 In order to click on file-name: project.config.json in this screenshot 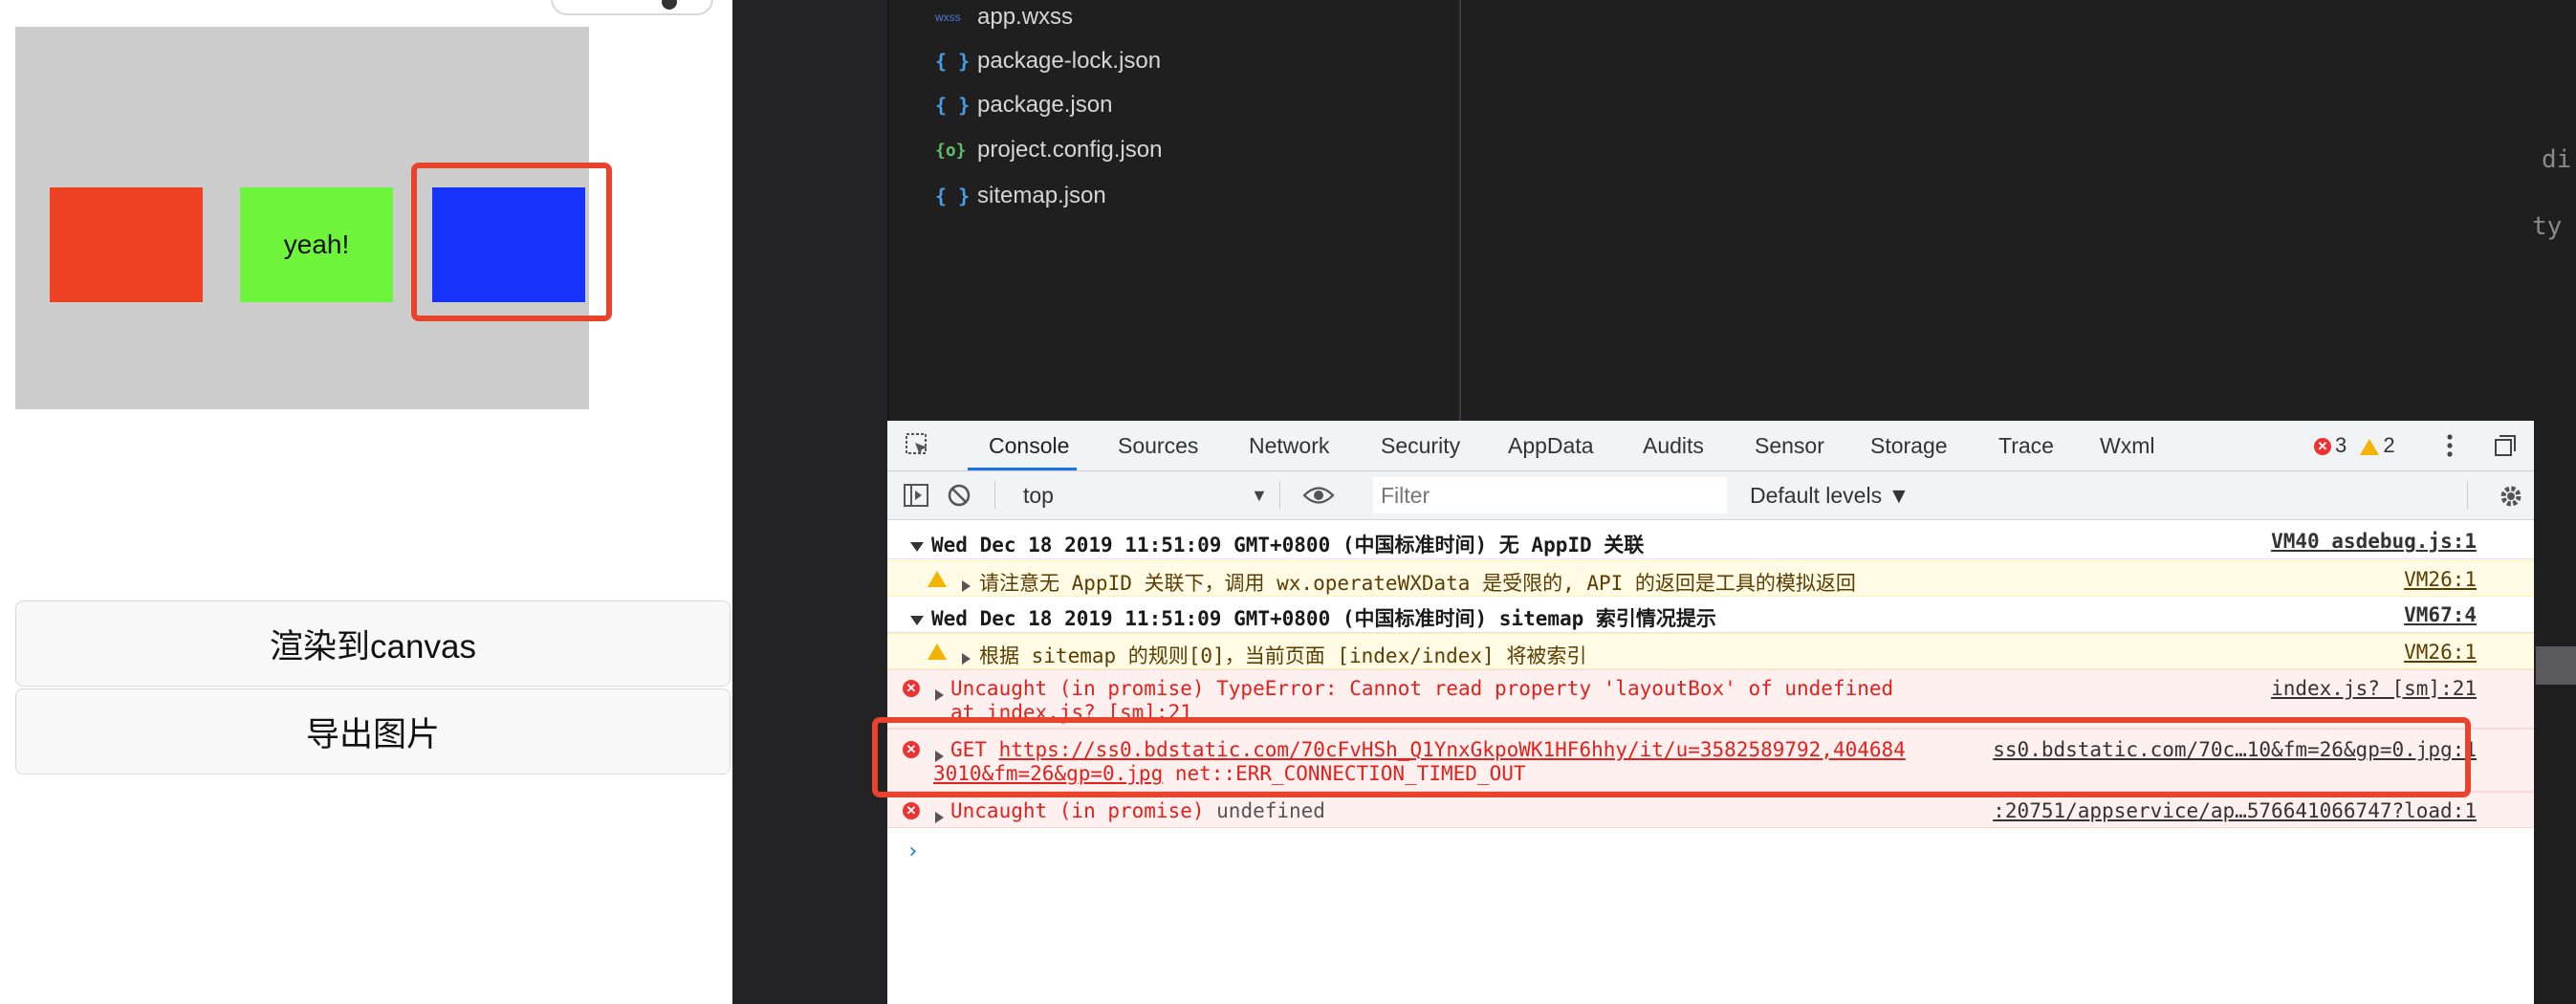, I will do `click(1070, 150)`.